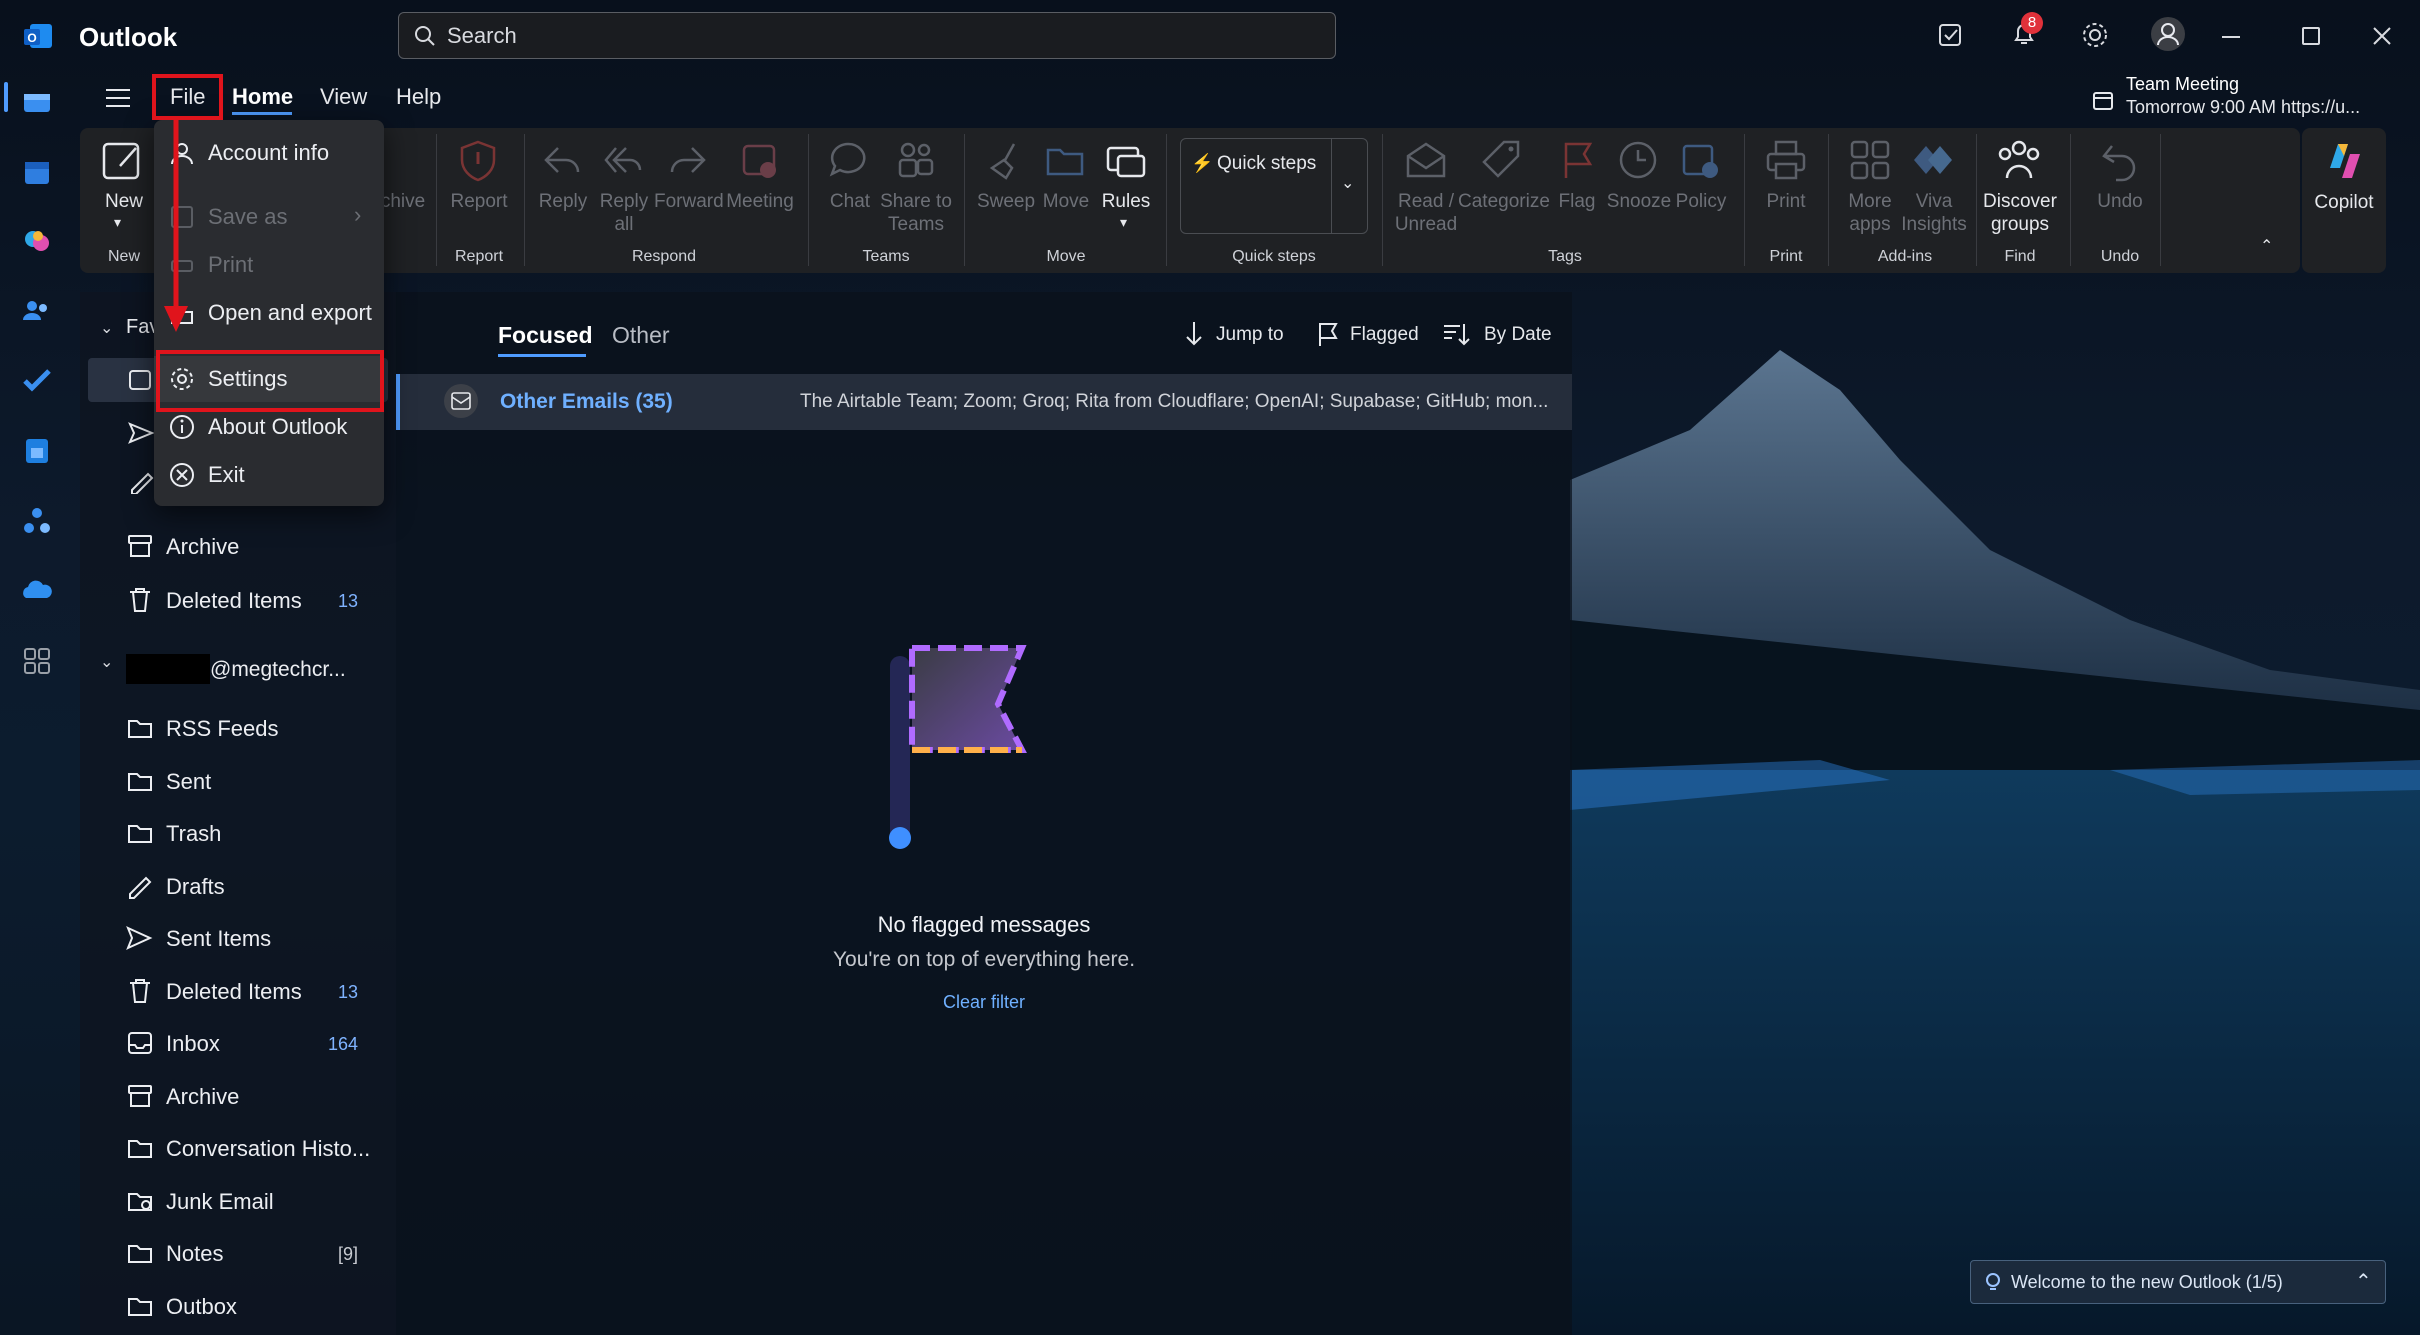 Image resolution: width=2420 pixels, height=1335 pixels. What do you see at coordinates (238, 1201) in the screenshot?
I see `folder-item: Junk Email` at bounding box center [238, 1201].